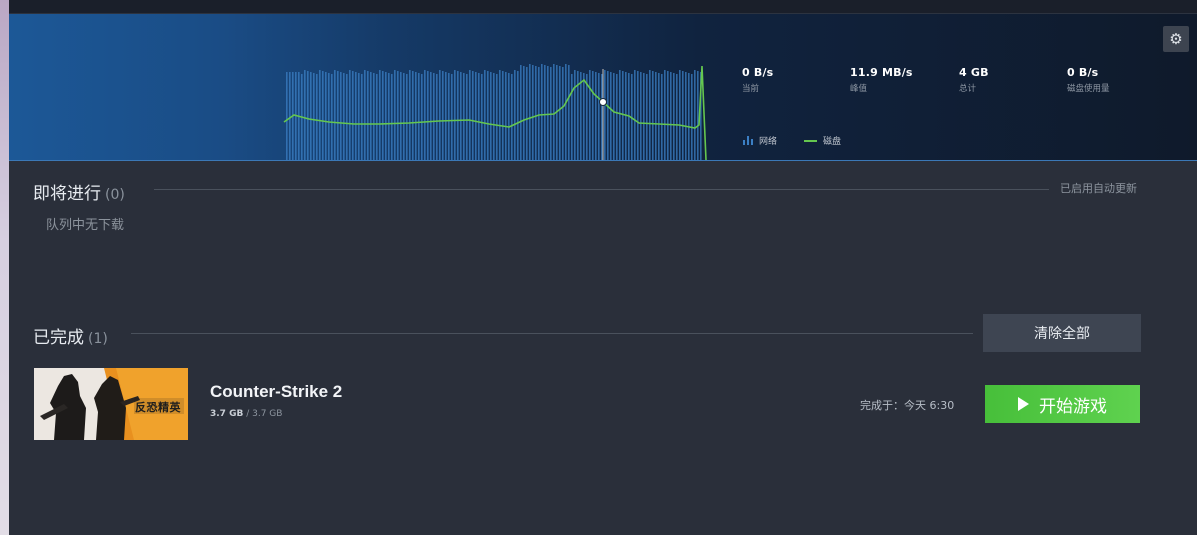  I want to click on stat-disk-usage-label: 磁盘使用量, so click(1088, 89).